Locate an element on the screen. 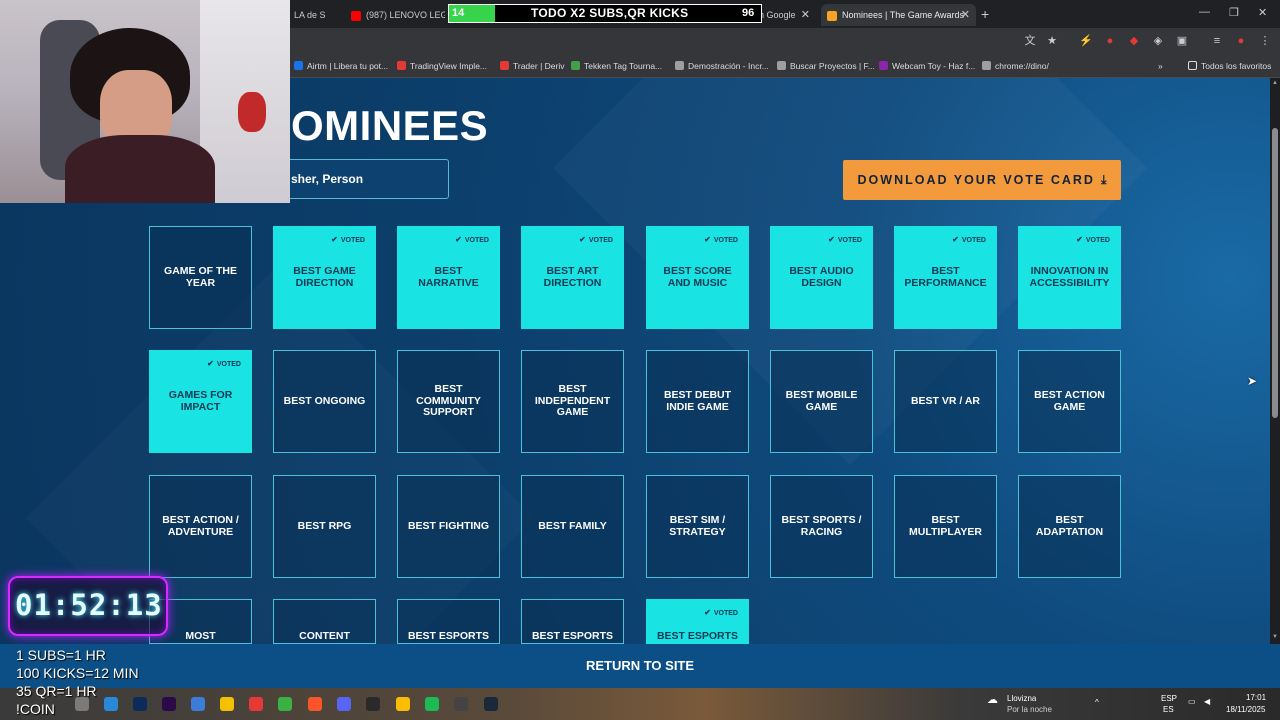 This screenshot has height=720, width=1280. bookmarks-overflow-icon: » is located at coordinates (1160, 66).